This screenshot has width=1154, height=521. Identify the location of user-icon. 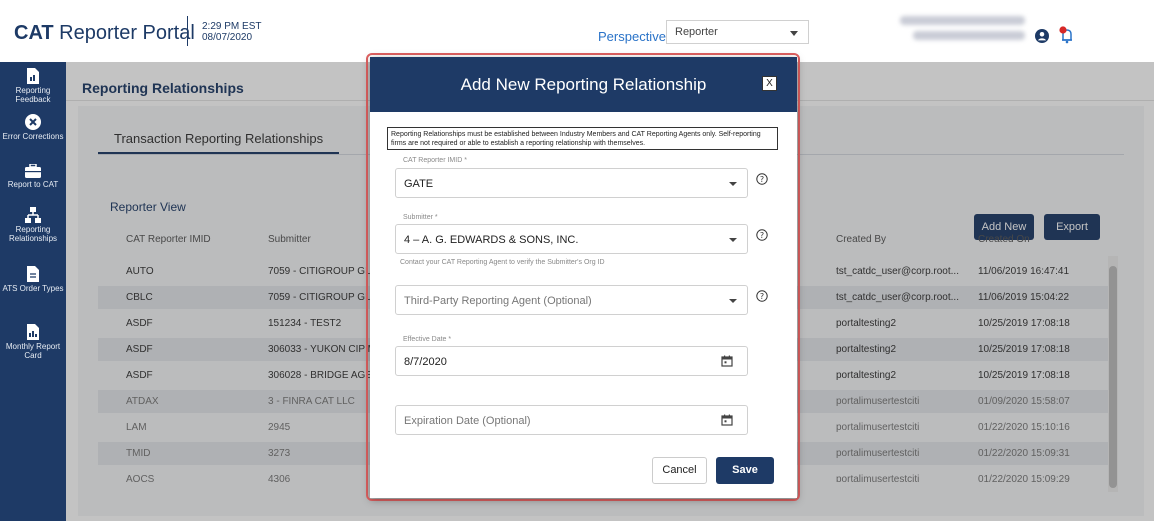
(1042, 36).